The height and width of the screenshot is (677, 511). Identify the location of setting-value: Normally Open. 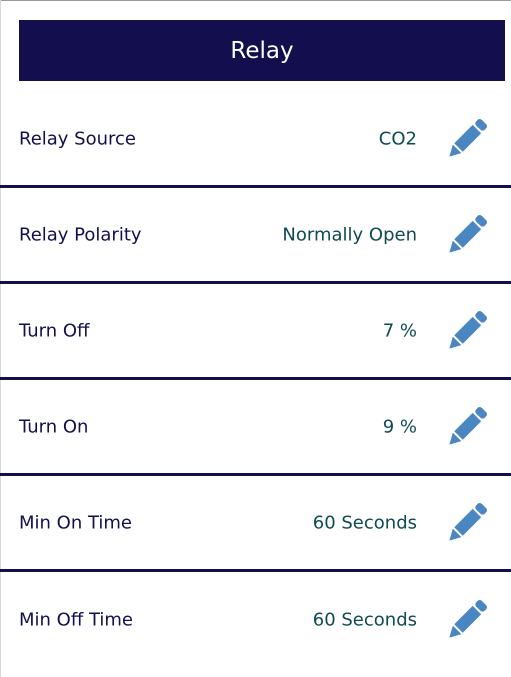
(349, 234).